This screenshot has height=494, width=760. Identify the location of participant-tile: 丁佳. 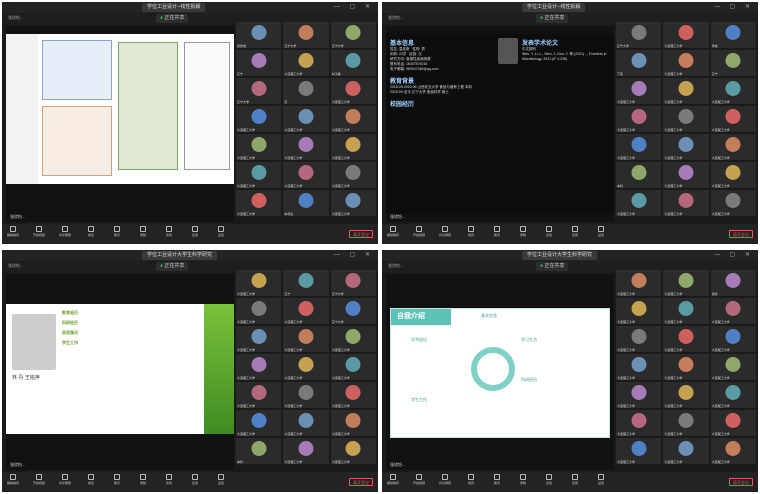
(639, 63).